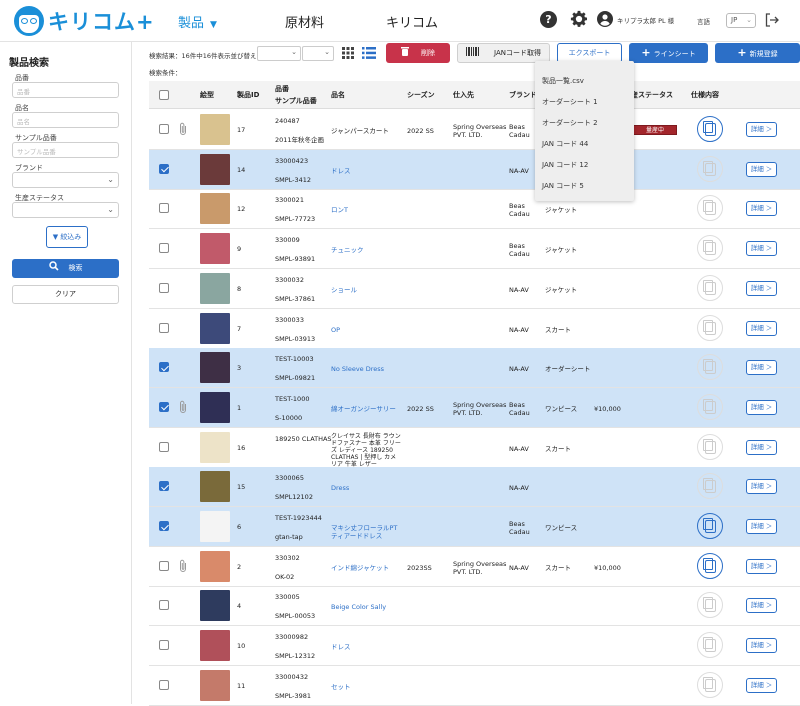 This screenshot has width=800, height=706. I want to click on product-name-link: Dress, so click(367, 488).